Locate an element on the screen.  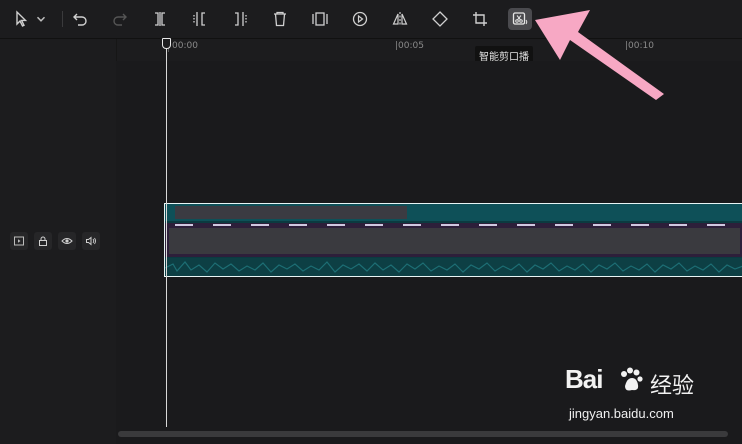
audio-waveform is located at coordinates (453, 267).